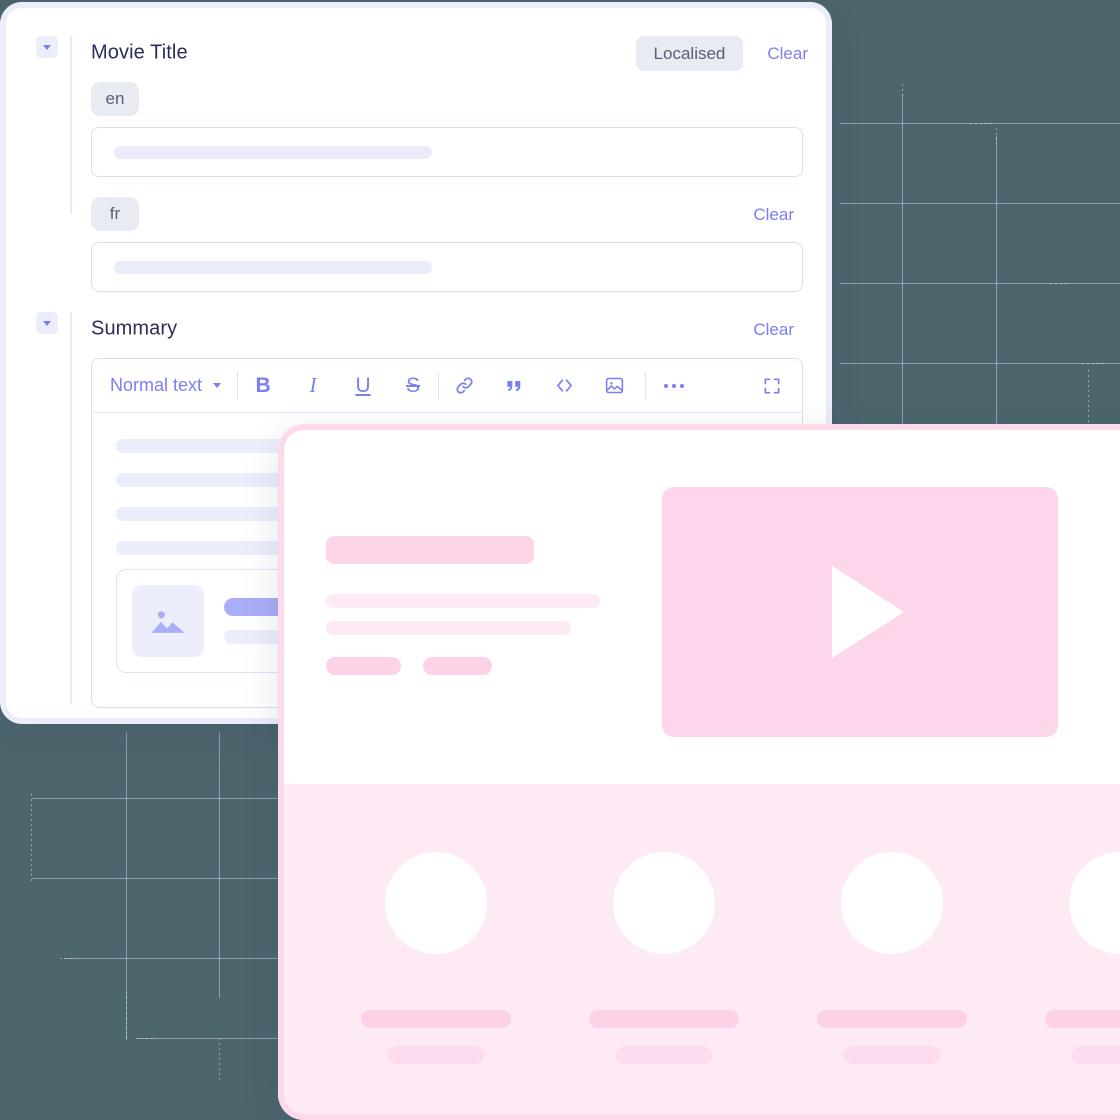 This screenshot has height=1120, width=1120. I want to click on italic-label: I, so click(313, 385).